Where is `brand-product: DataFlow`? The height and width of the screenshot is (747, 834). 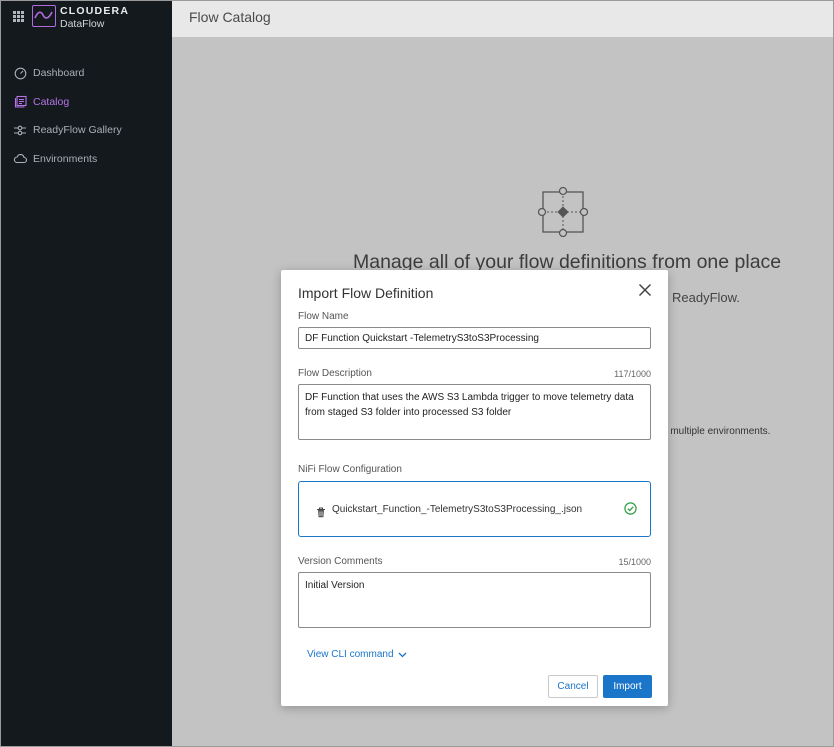
brand-product: DataFlow is located at coordinates (82, 23).